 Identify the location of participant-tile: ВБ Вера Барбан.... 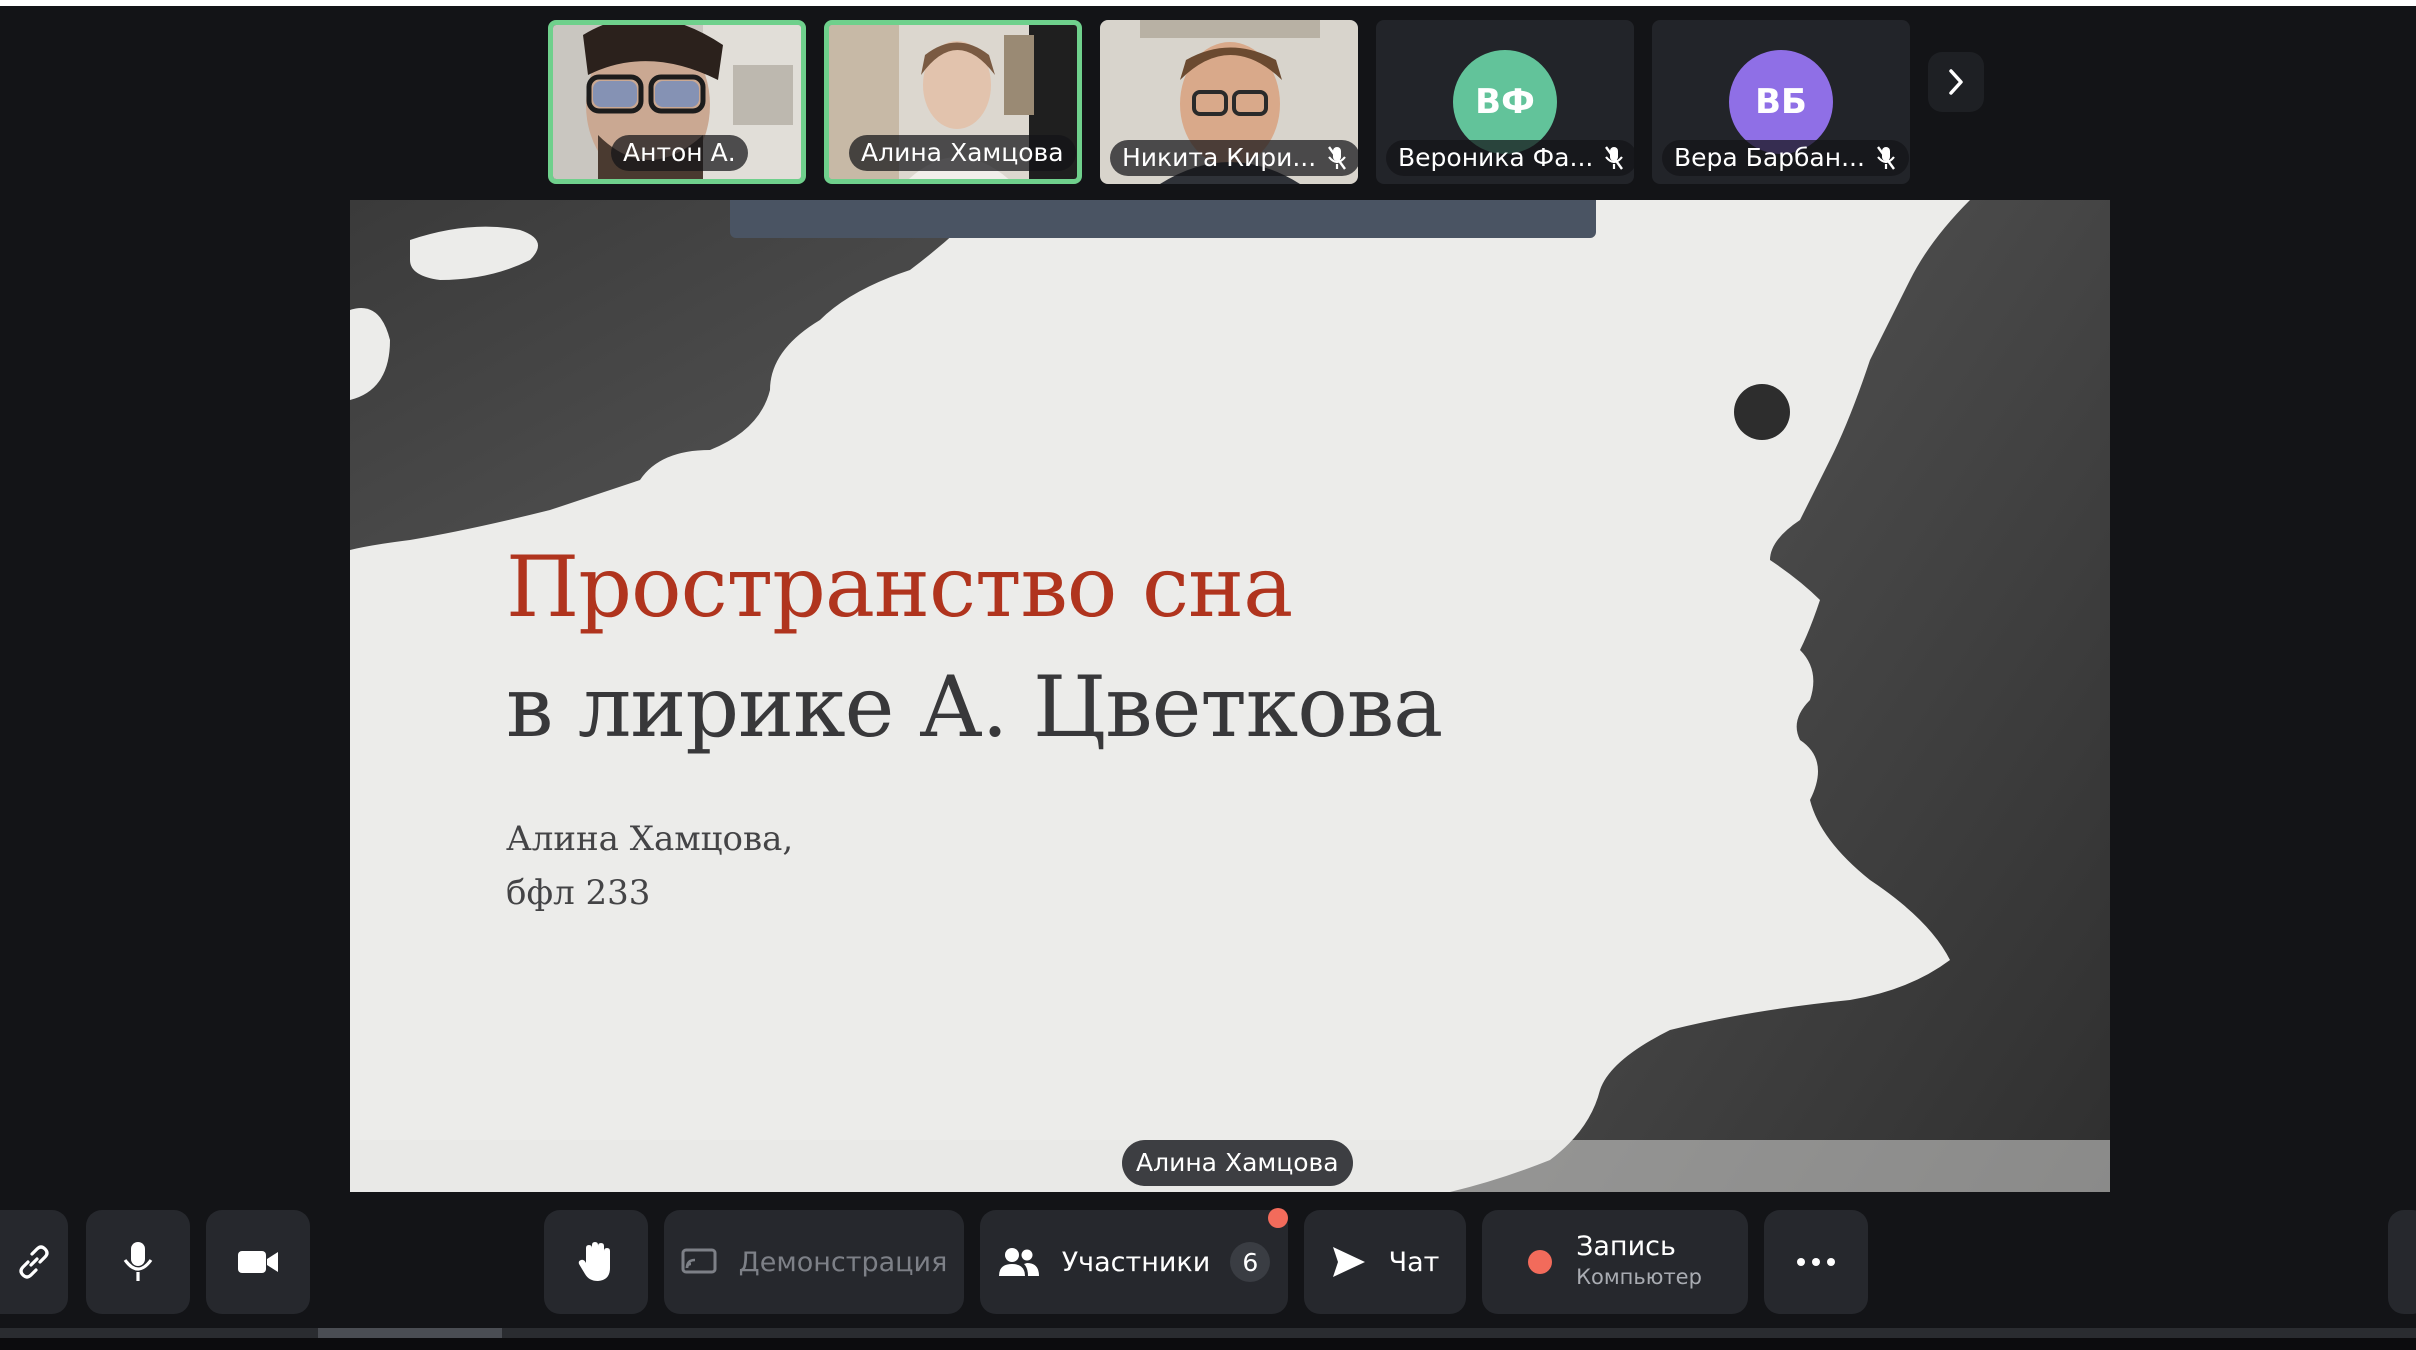
(1781, 102).